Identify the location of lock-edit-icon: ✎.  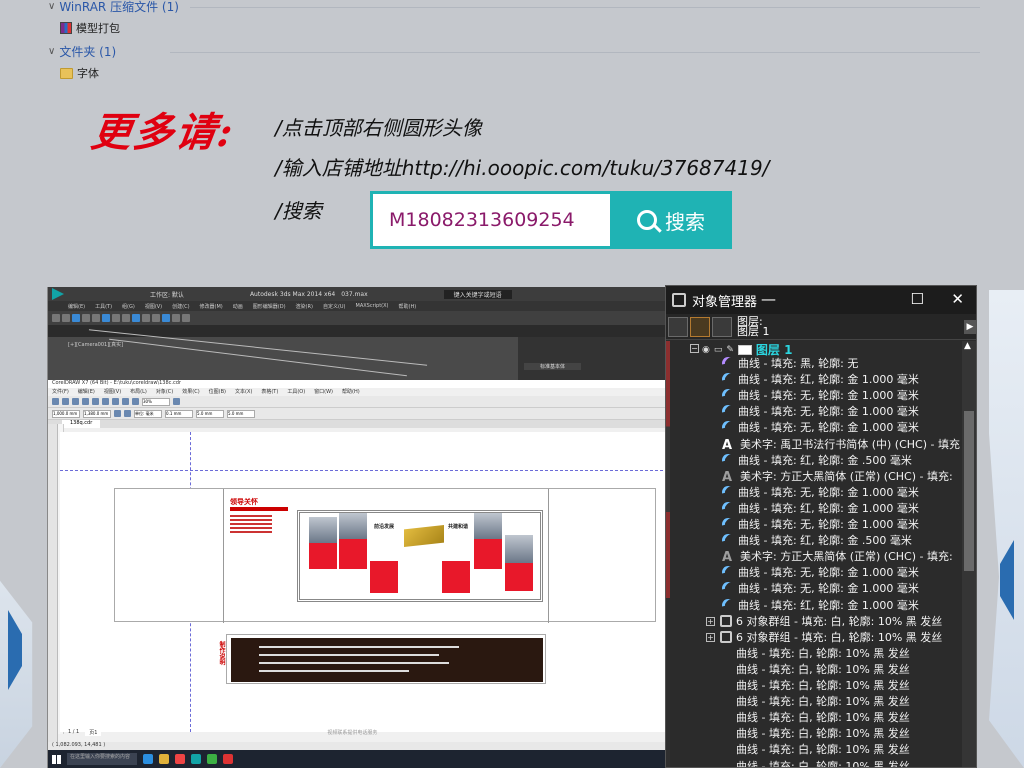
(730, 350).